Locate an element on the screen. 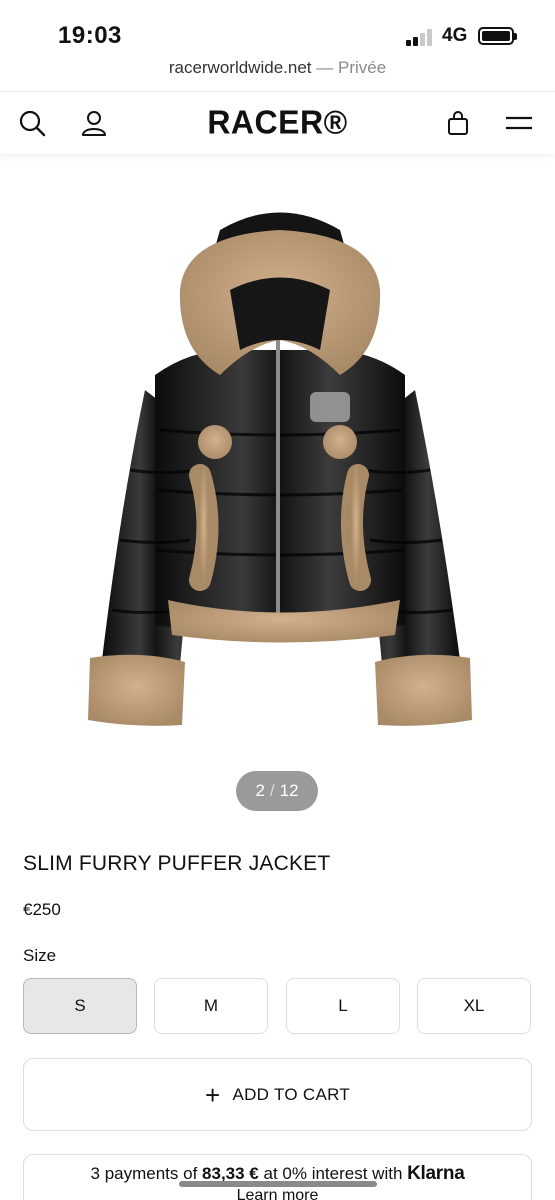 This screenshot has height=1200, width=555. pager-total: 12 is located at coordinates (289, 790).